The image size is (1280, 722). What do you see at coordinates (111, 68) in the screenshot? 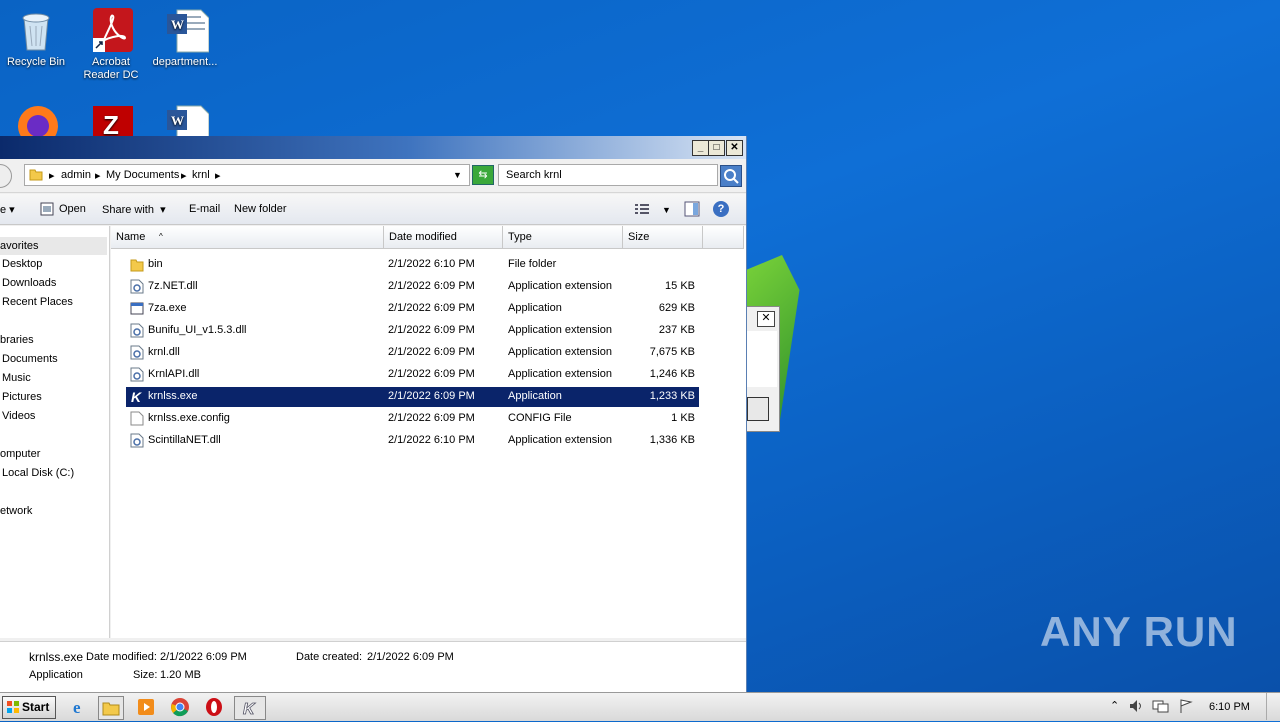
I see `desktop-icon-label: Acrobat Reader DC` at bounding box center [111, 68].